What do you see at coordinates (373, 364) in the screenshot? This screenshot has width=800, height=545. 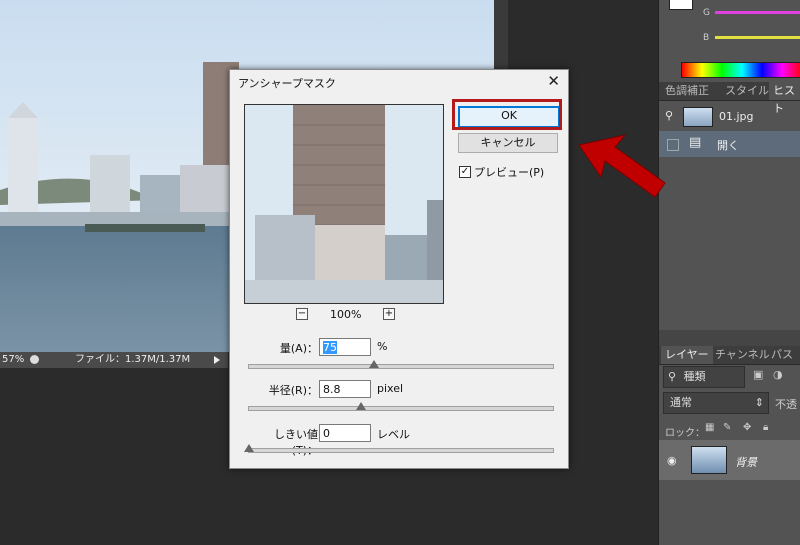 I see `amount-slider-thumb` at bounding box center [373, 364].